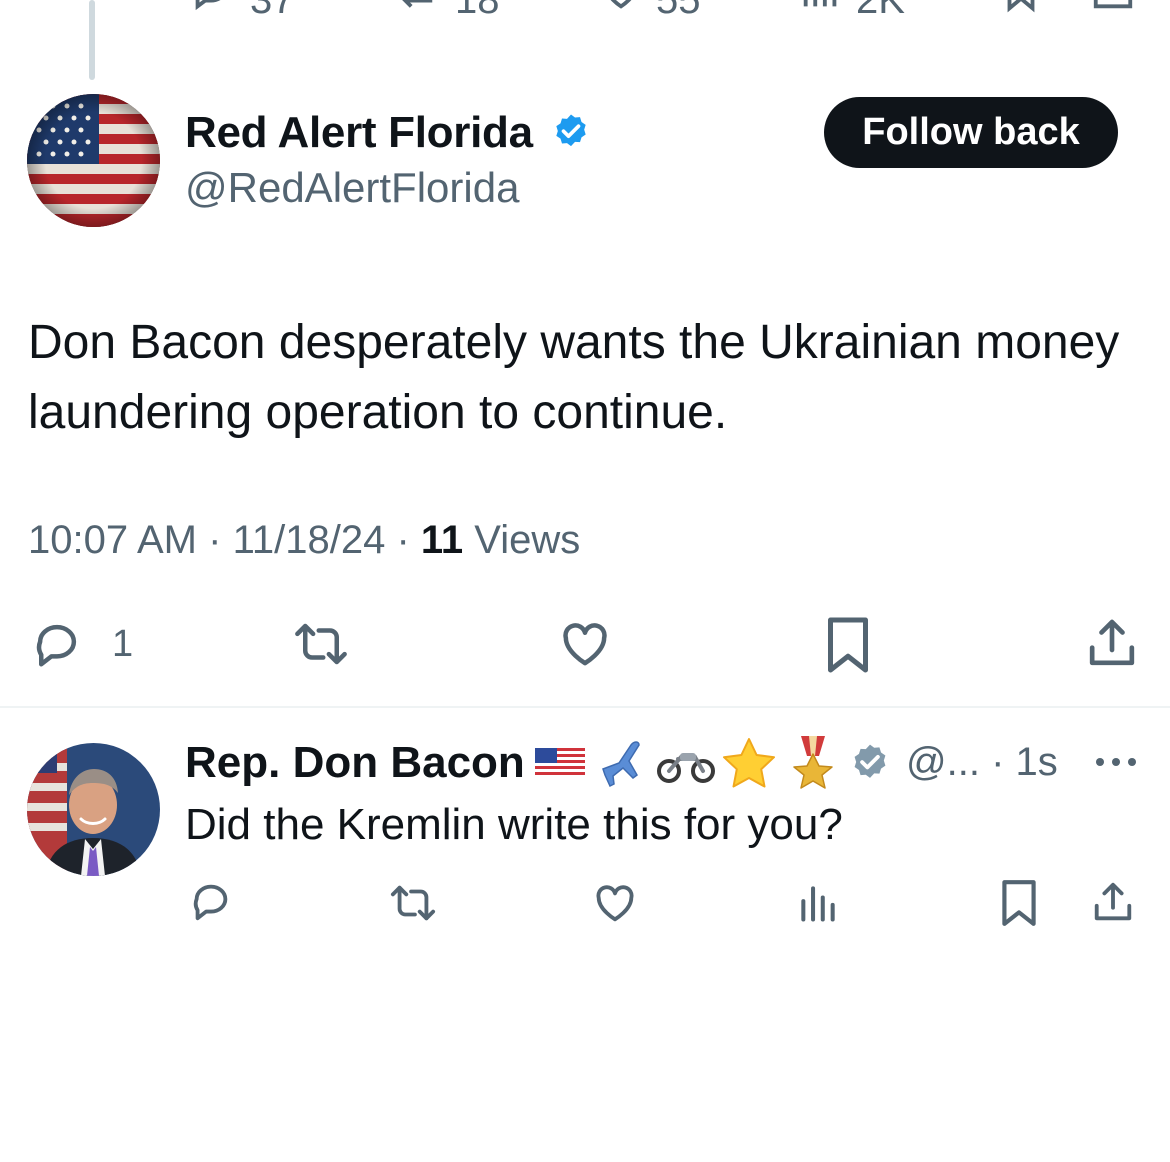 Image resolution: width=1170 pixels, height=1162 pixels. What do you see at coordinates (514, 824) in the screenshot?
I see `reply-text: Did the Kremlin write this for you?` at bounding box center [514, 824].